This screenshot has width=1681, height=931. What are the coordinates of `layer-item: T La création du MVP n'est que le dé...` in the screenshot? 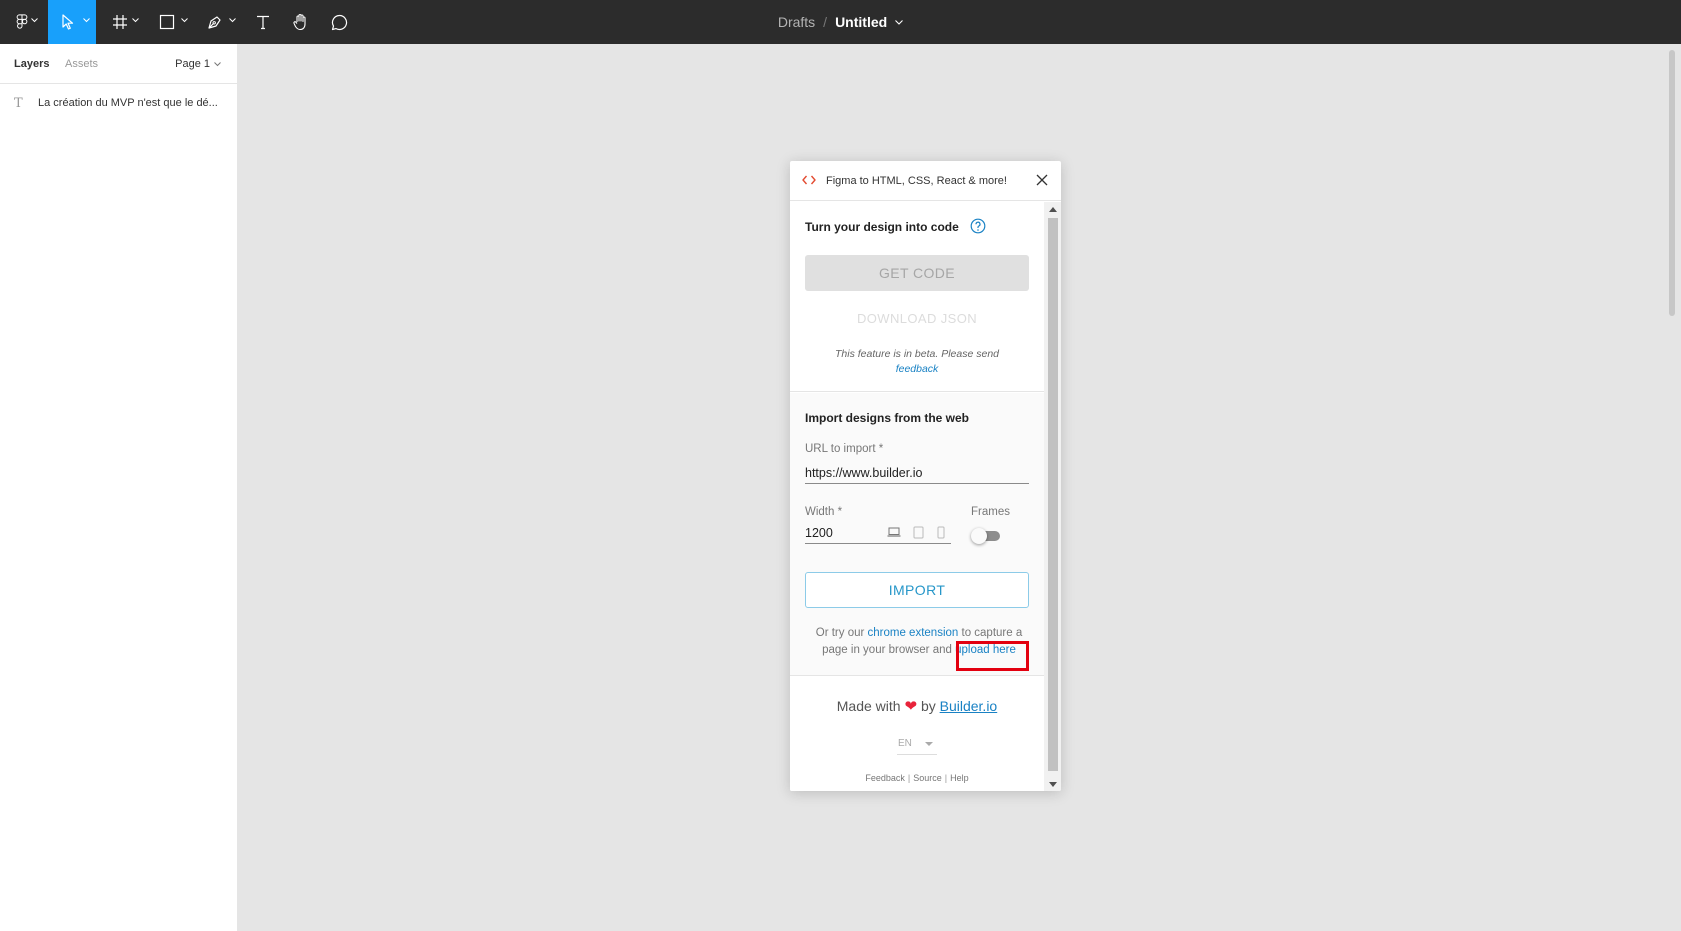 It's located at (124, 103).